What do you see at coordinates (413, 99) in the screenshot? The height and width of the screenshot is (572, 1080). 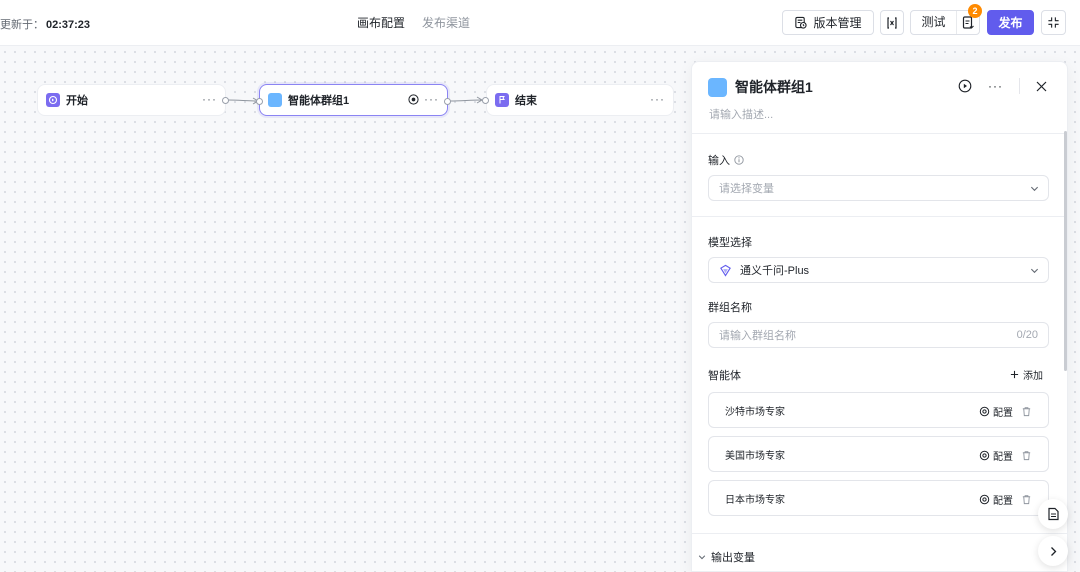 I see `run-node-icon` at bounding box center [413, 99].